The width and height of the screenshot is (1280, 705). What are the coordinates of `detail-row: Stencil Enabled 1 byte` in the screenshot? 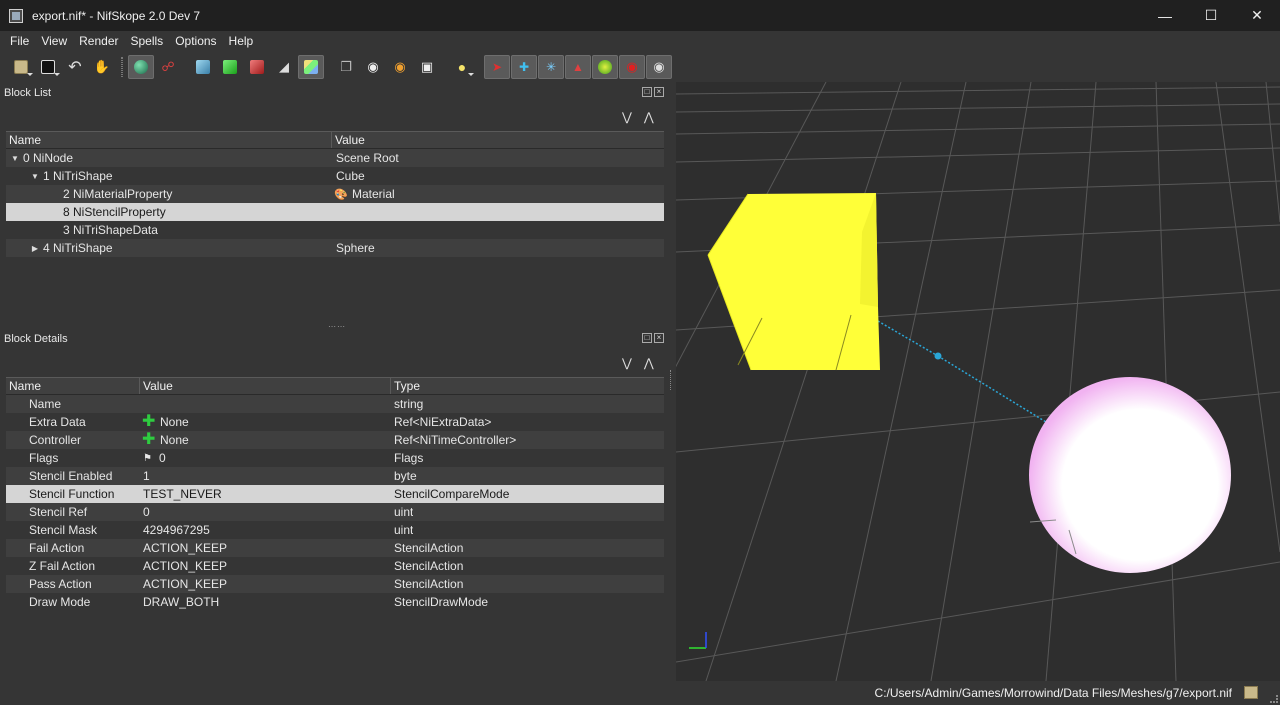 It's located at (335, 476).